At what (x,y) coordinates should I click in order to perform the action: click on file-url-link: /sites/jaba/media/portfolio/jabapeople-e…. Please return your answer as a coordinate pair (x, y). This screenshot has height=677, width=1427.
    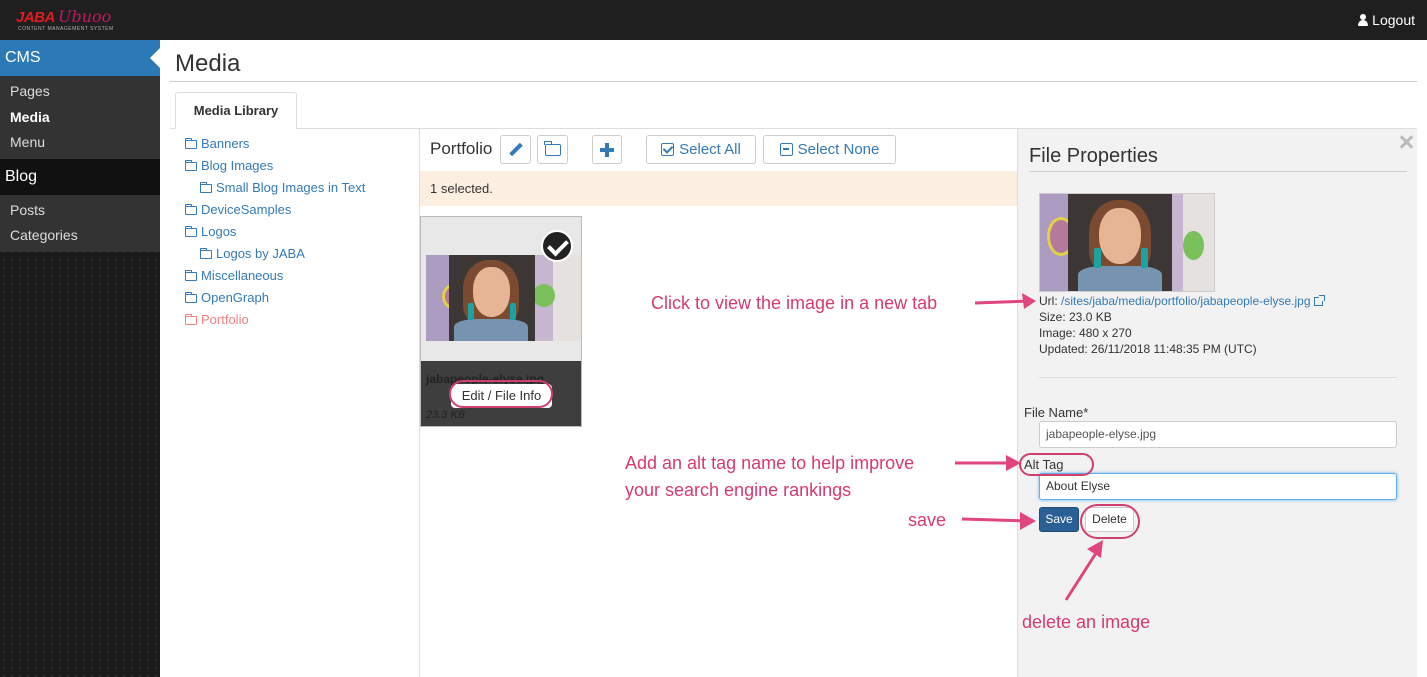
    Looking at the image, I should click on (1186, 301).